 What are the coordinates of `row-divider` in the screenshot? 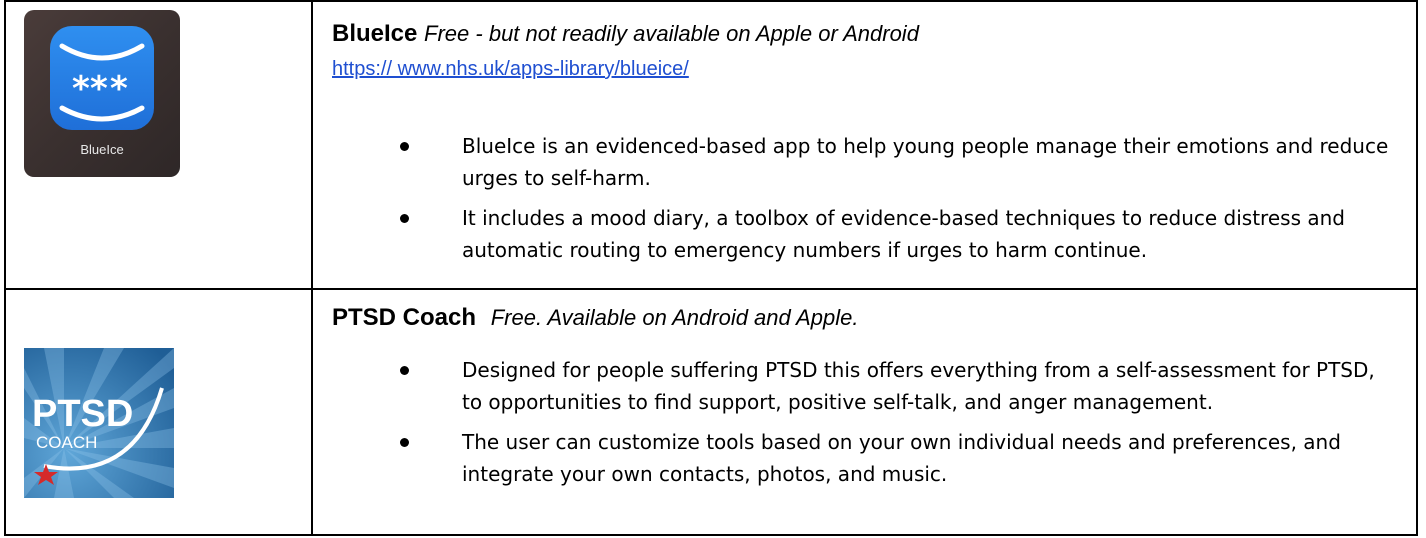 It's located at (711, 289).